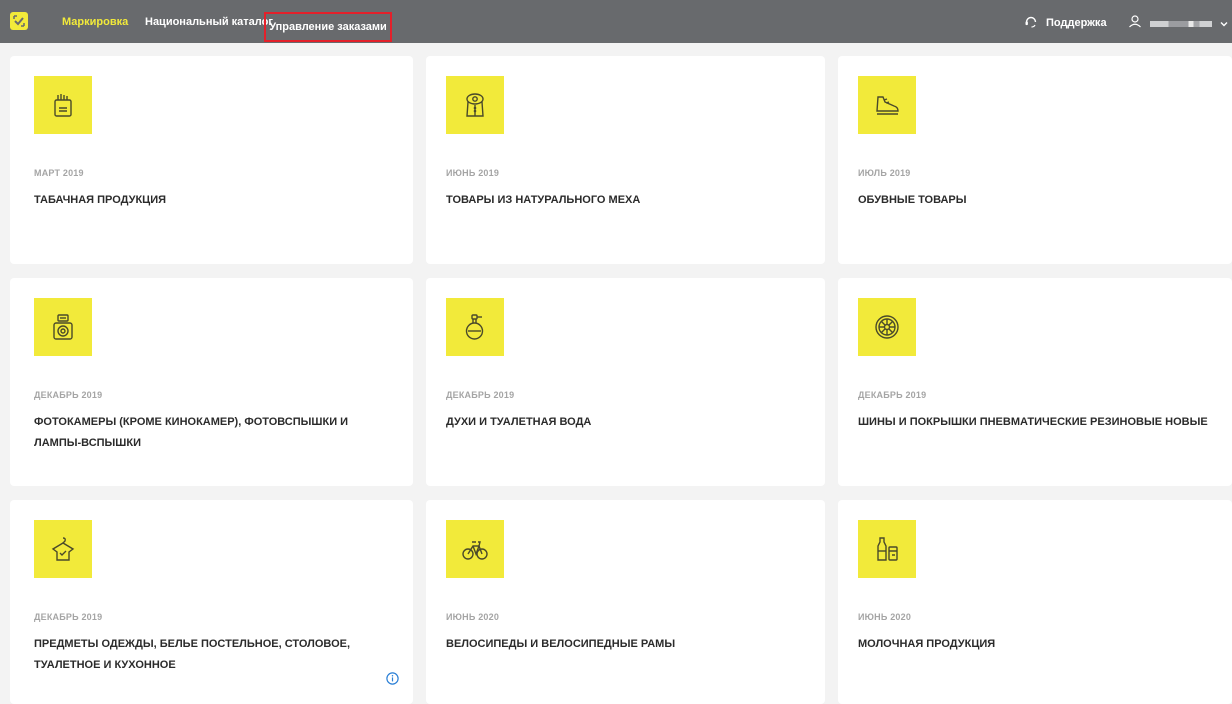 This screenshot has height=704, width=1232. What do you see at coordinates (63, 327) in the screenshot?
I see `camera-icon` at bounding box center [63, 327].